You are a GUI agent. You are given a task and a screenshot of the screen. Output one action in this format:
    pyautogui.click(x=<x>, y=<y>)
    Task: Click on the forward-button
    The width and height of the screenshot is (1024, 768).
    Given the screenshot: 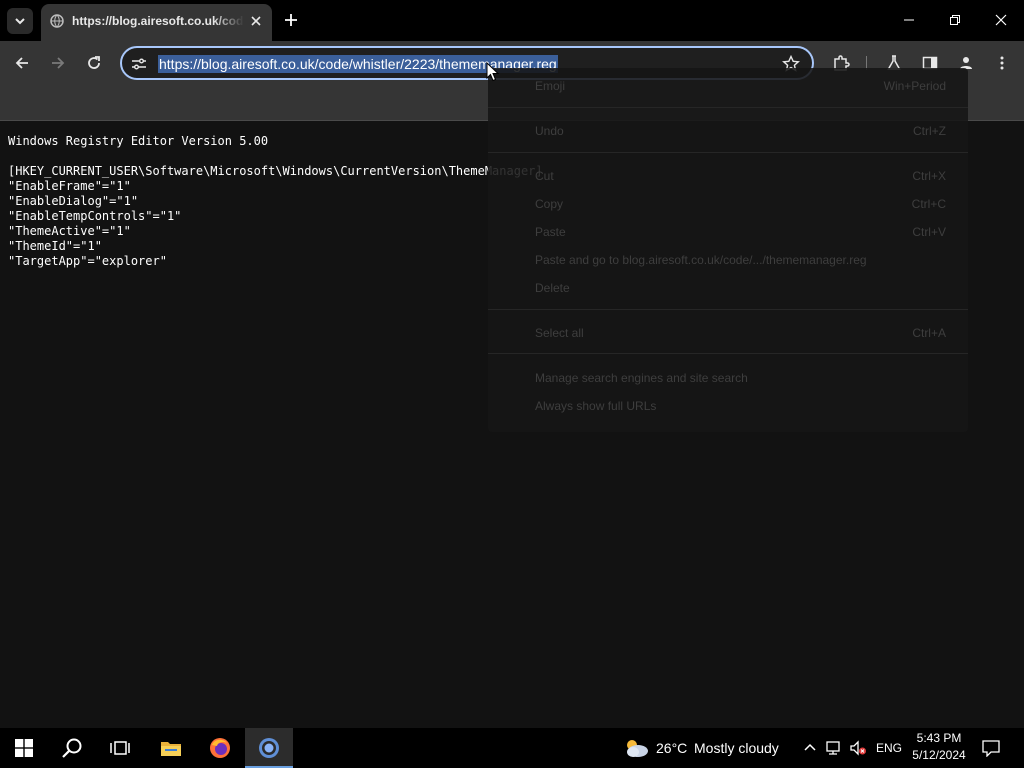 What is the action you would take?
    pyautogui.click(x=58, y=63)
    